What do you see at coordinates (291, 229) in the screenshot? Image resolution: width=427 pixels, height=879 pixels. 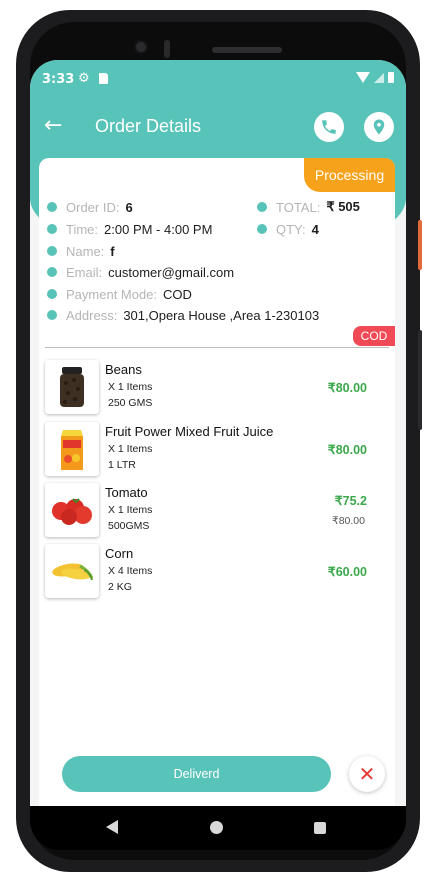 I see `qty-label: QTY:` at bounding box center [291, 229].